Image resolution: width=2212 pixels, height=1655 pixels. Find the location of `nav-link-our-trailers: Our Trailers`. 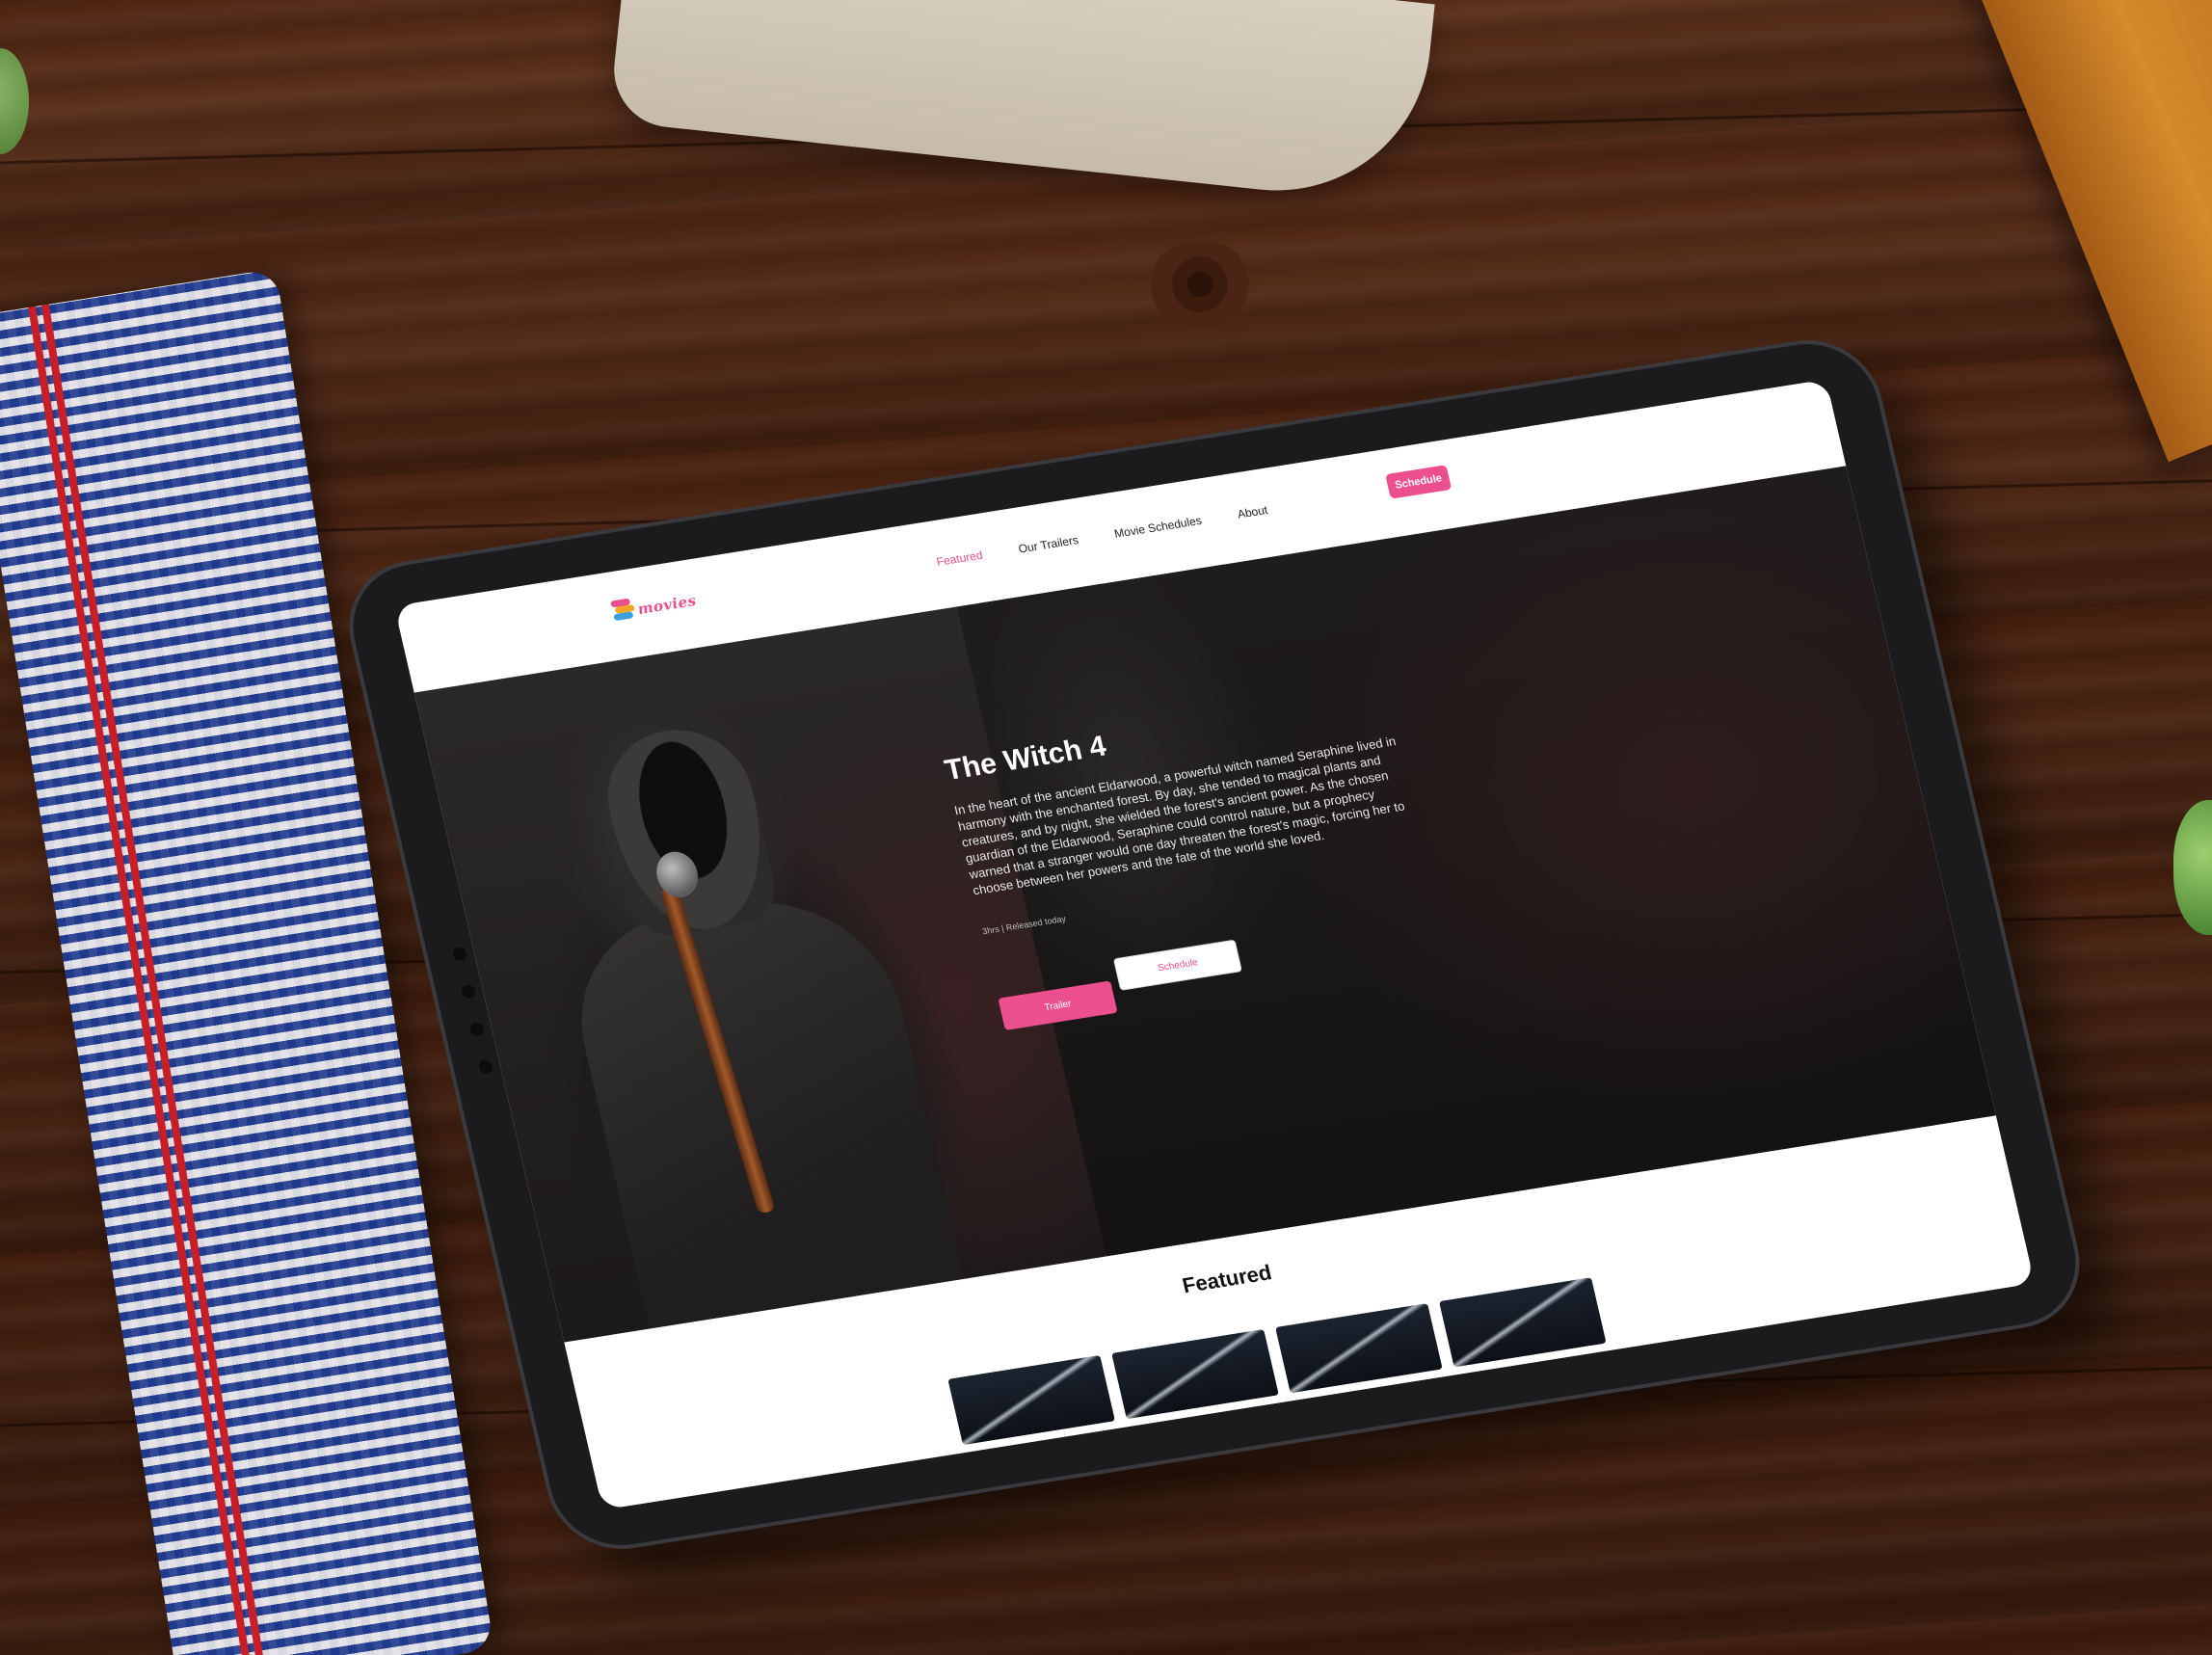

nav-link-our-trailers: Our Trailers is located at coordinates (1048, 544).